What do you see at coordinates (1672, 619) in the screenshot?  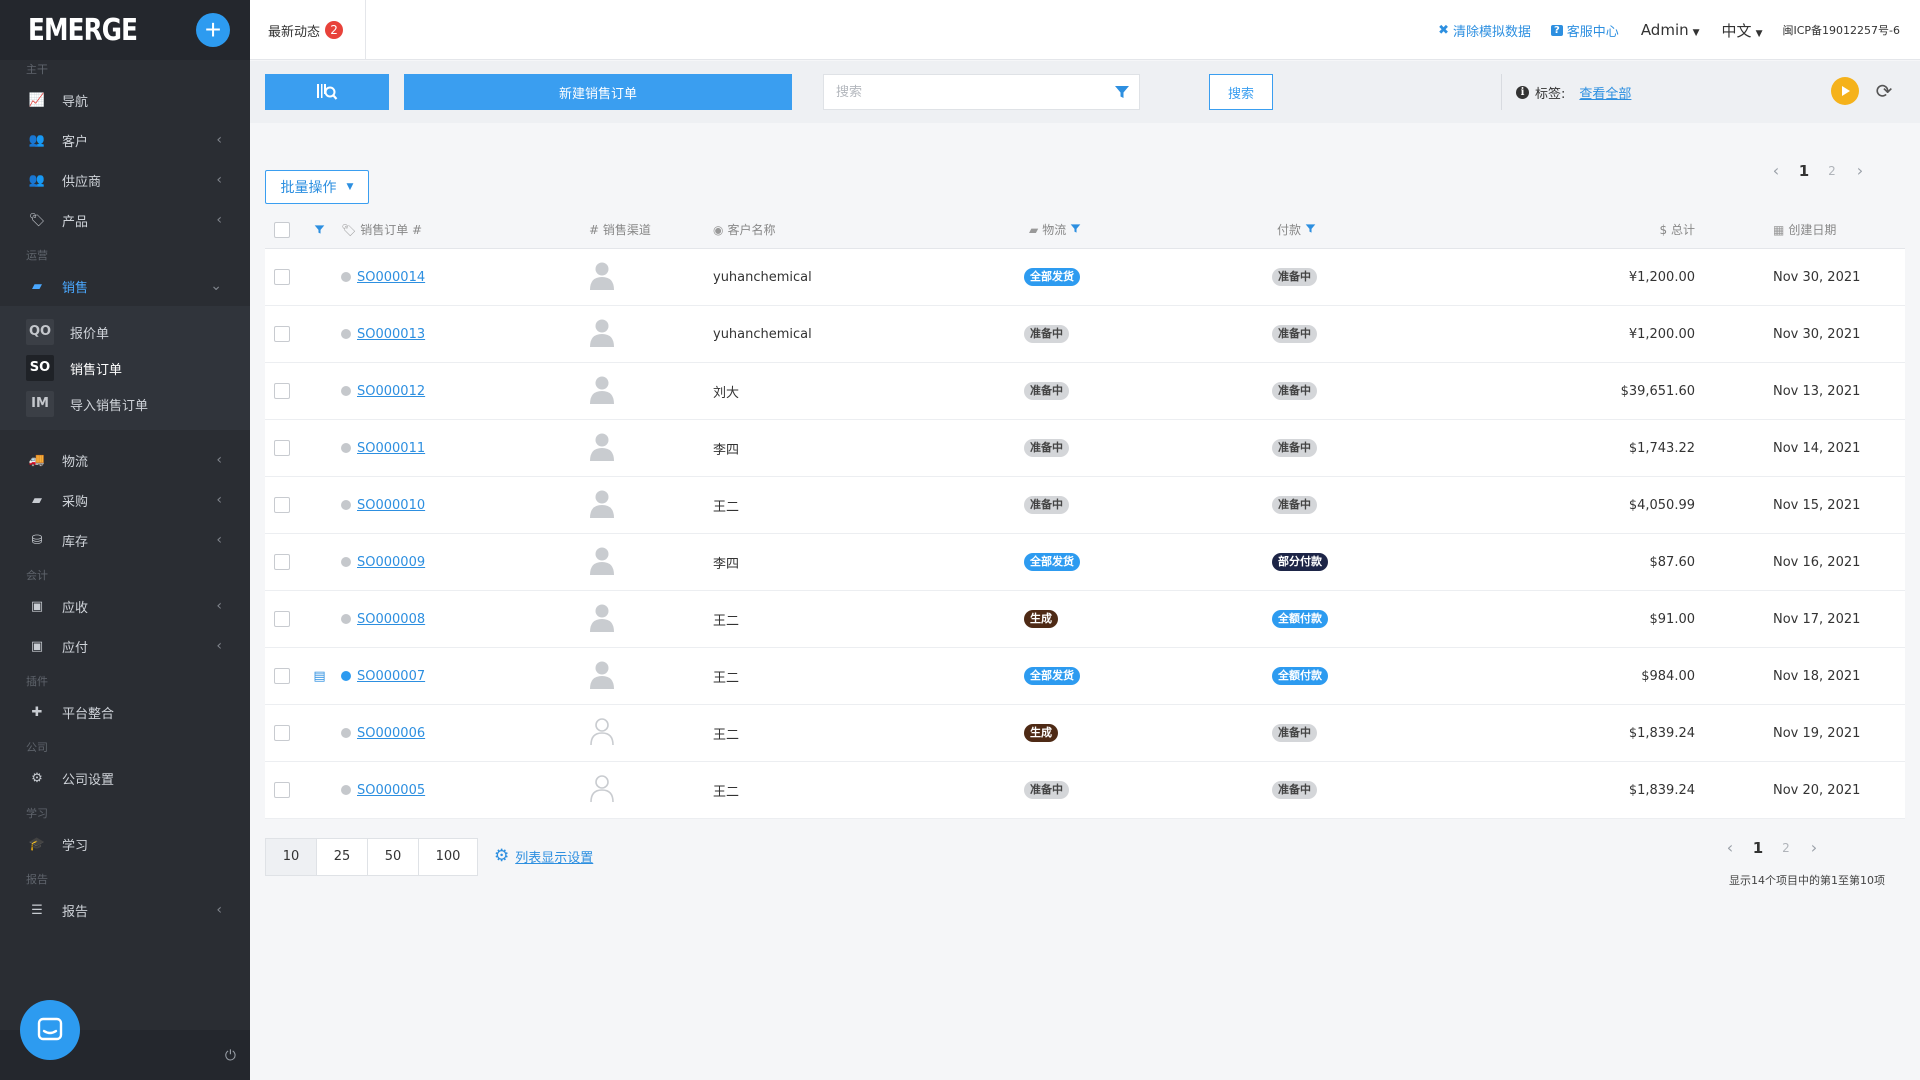 I see `order-total: $91.00` at bounding box center [1672, 619].